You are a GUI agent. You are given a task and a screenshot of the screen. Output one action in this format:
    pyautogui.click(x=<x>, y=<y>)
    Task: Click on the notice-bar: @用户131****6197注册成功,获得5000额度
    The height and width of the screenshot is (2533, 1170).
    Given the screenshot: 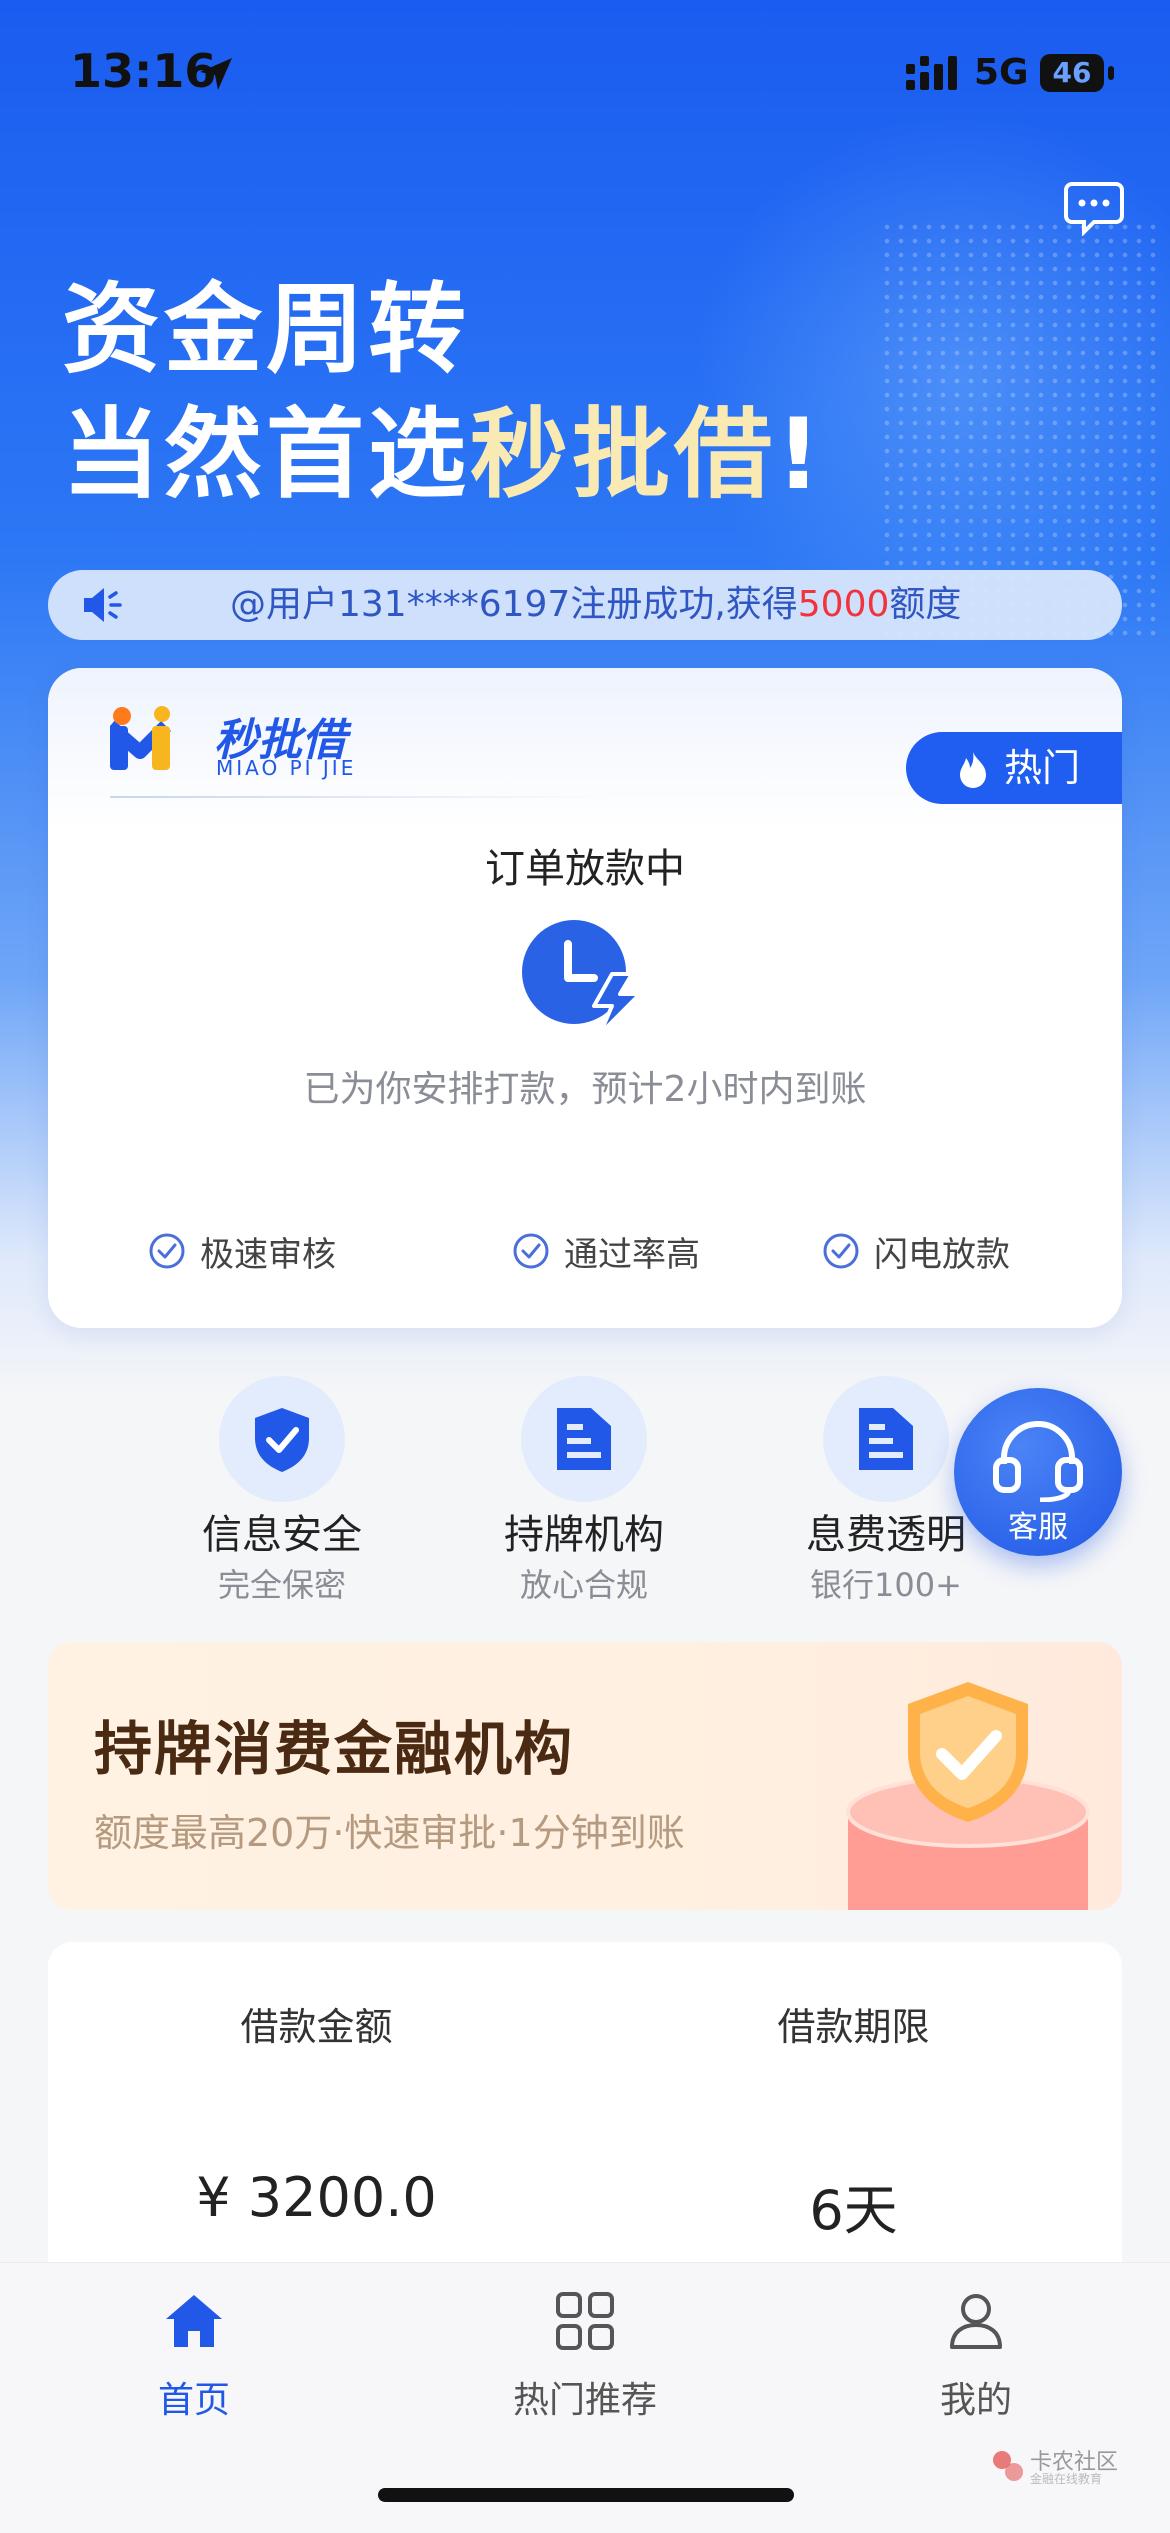 What is the action you would take?
    pyautogui.click(x=585, y=605)
    